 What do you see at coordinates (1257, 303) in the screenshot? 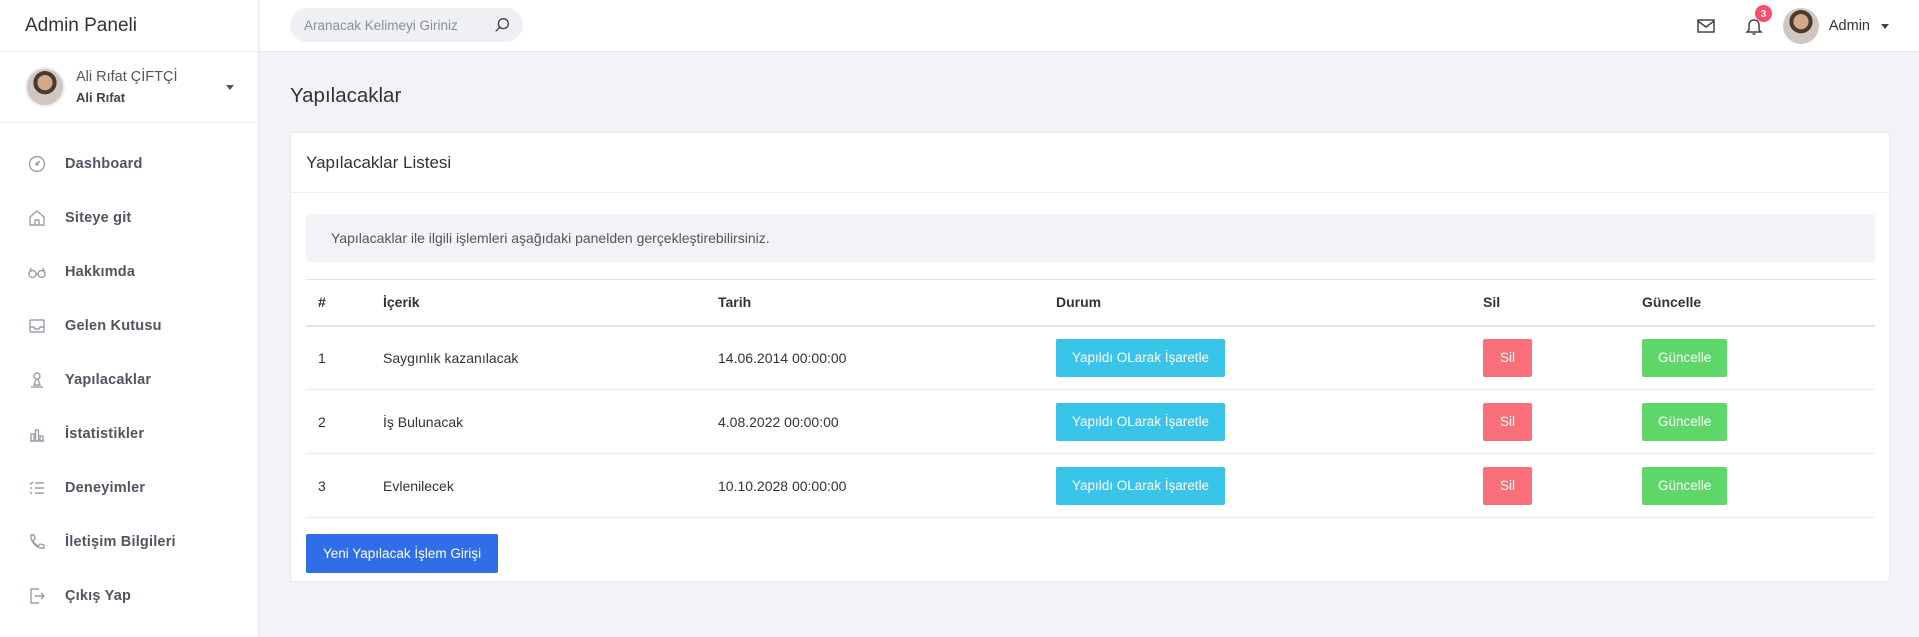
I see `column-header: Durum` at bounding box center [1257, 303].